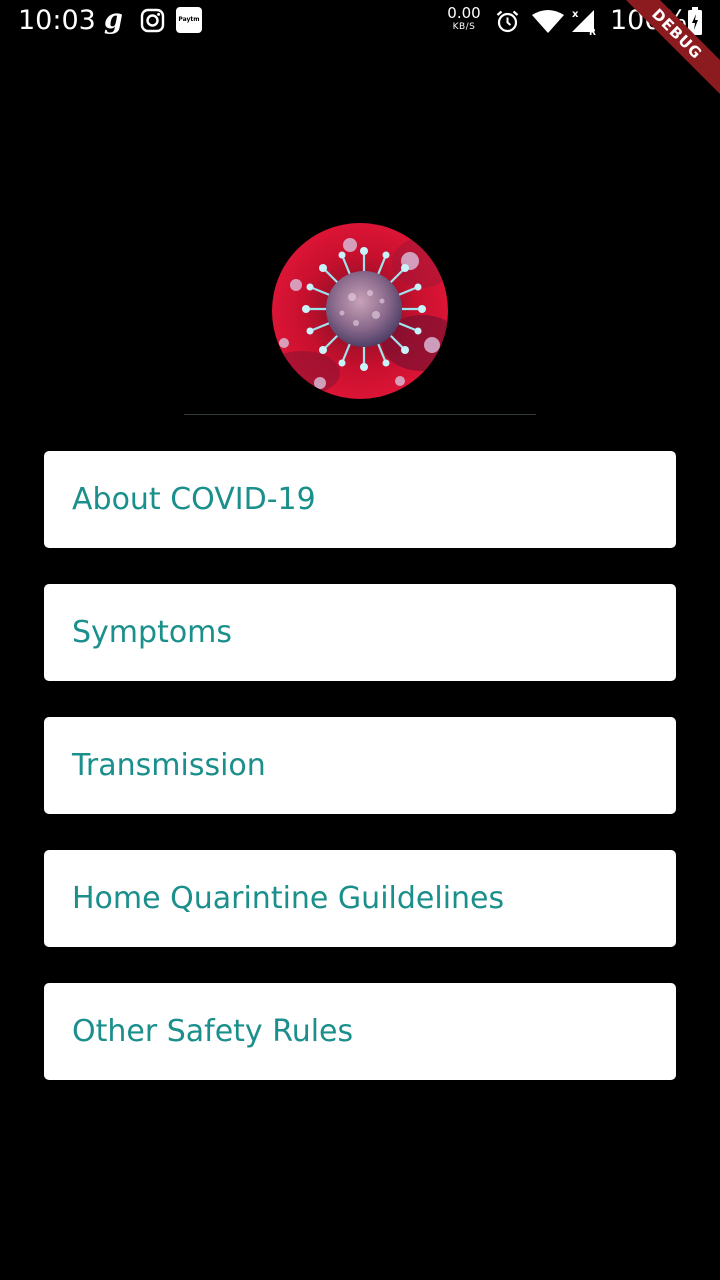 This screenshot has height=1280, width=720. I want to click on svg-text: R, so click(592, 32).